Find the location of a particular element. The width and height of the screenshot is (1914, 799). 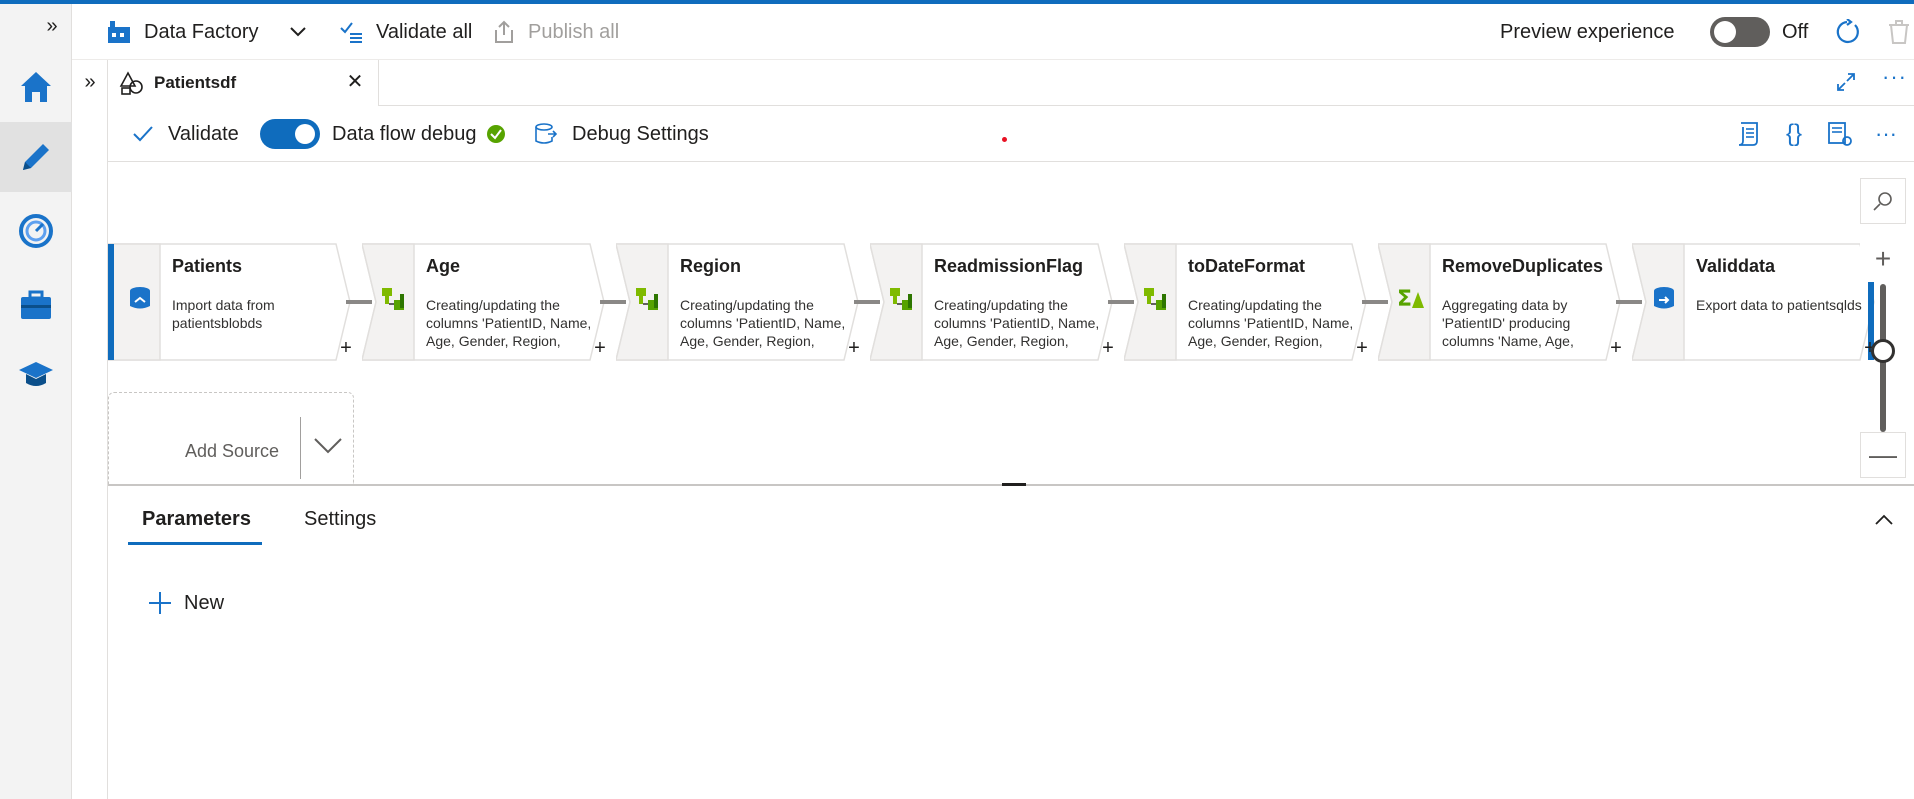

home-icon is located at coordinates (36, 87).